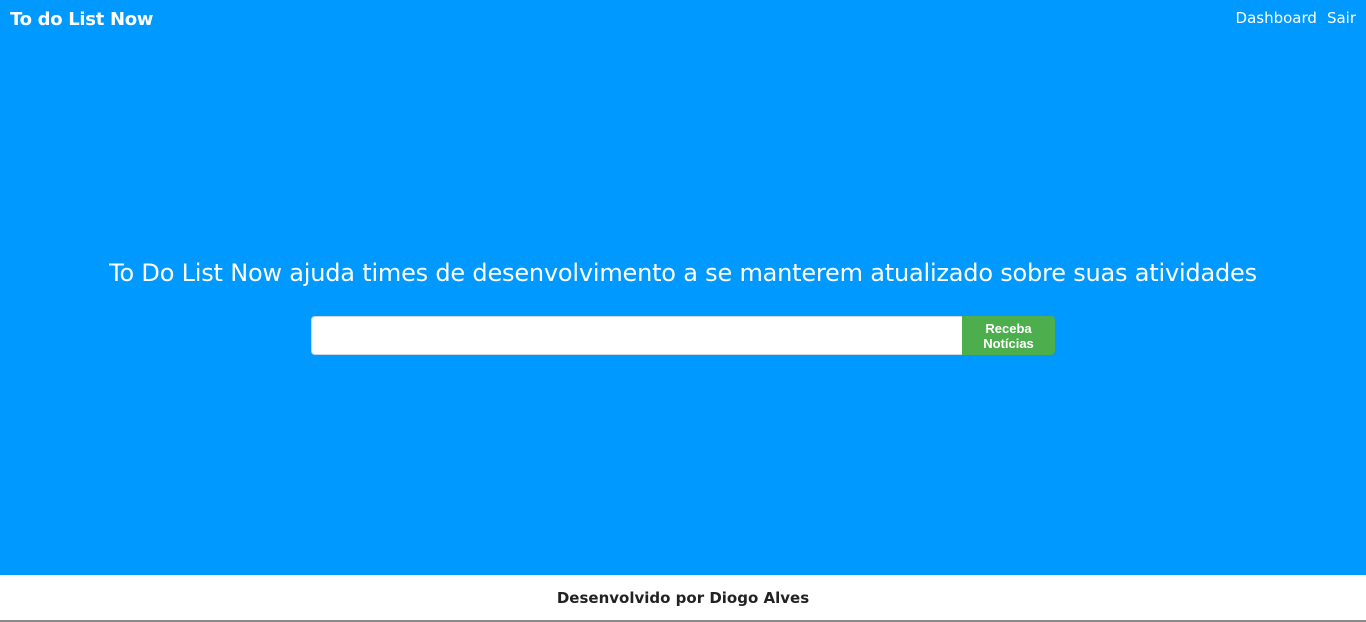 Image resolution: width=1366 pixels, height=622 pixels. Describe the element at coordinates (1341, 18) in the screenshot. I see `nav-logout-link: Sair` at that location.